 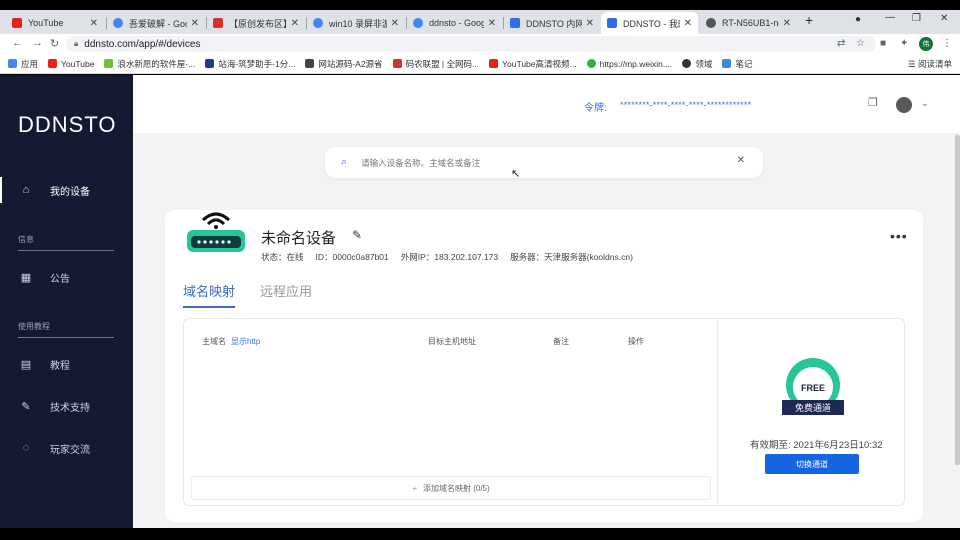 I want to click on bookmark-lingyu: 领域, so click(x=697, y=64).